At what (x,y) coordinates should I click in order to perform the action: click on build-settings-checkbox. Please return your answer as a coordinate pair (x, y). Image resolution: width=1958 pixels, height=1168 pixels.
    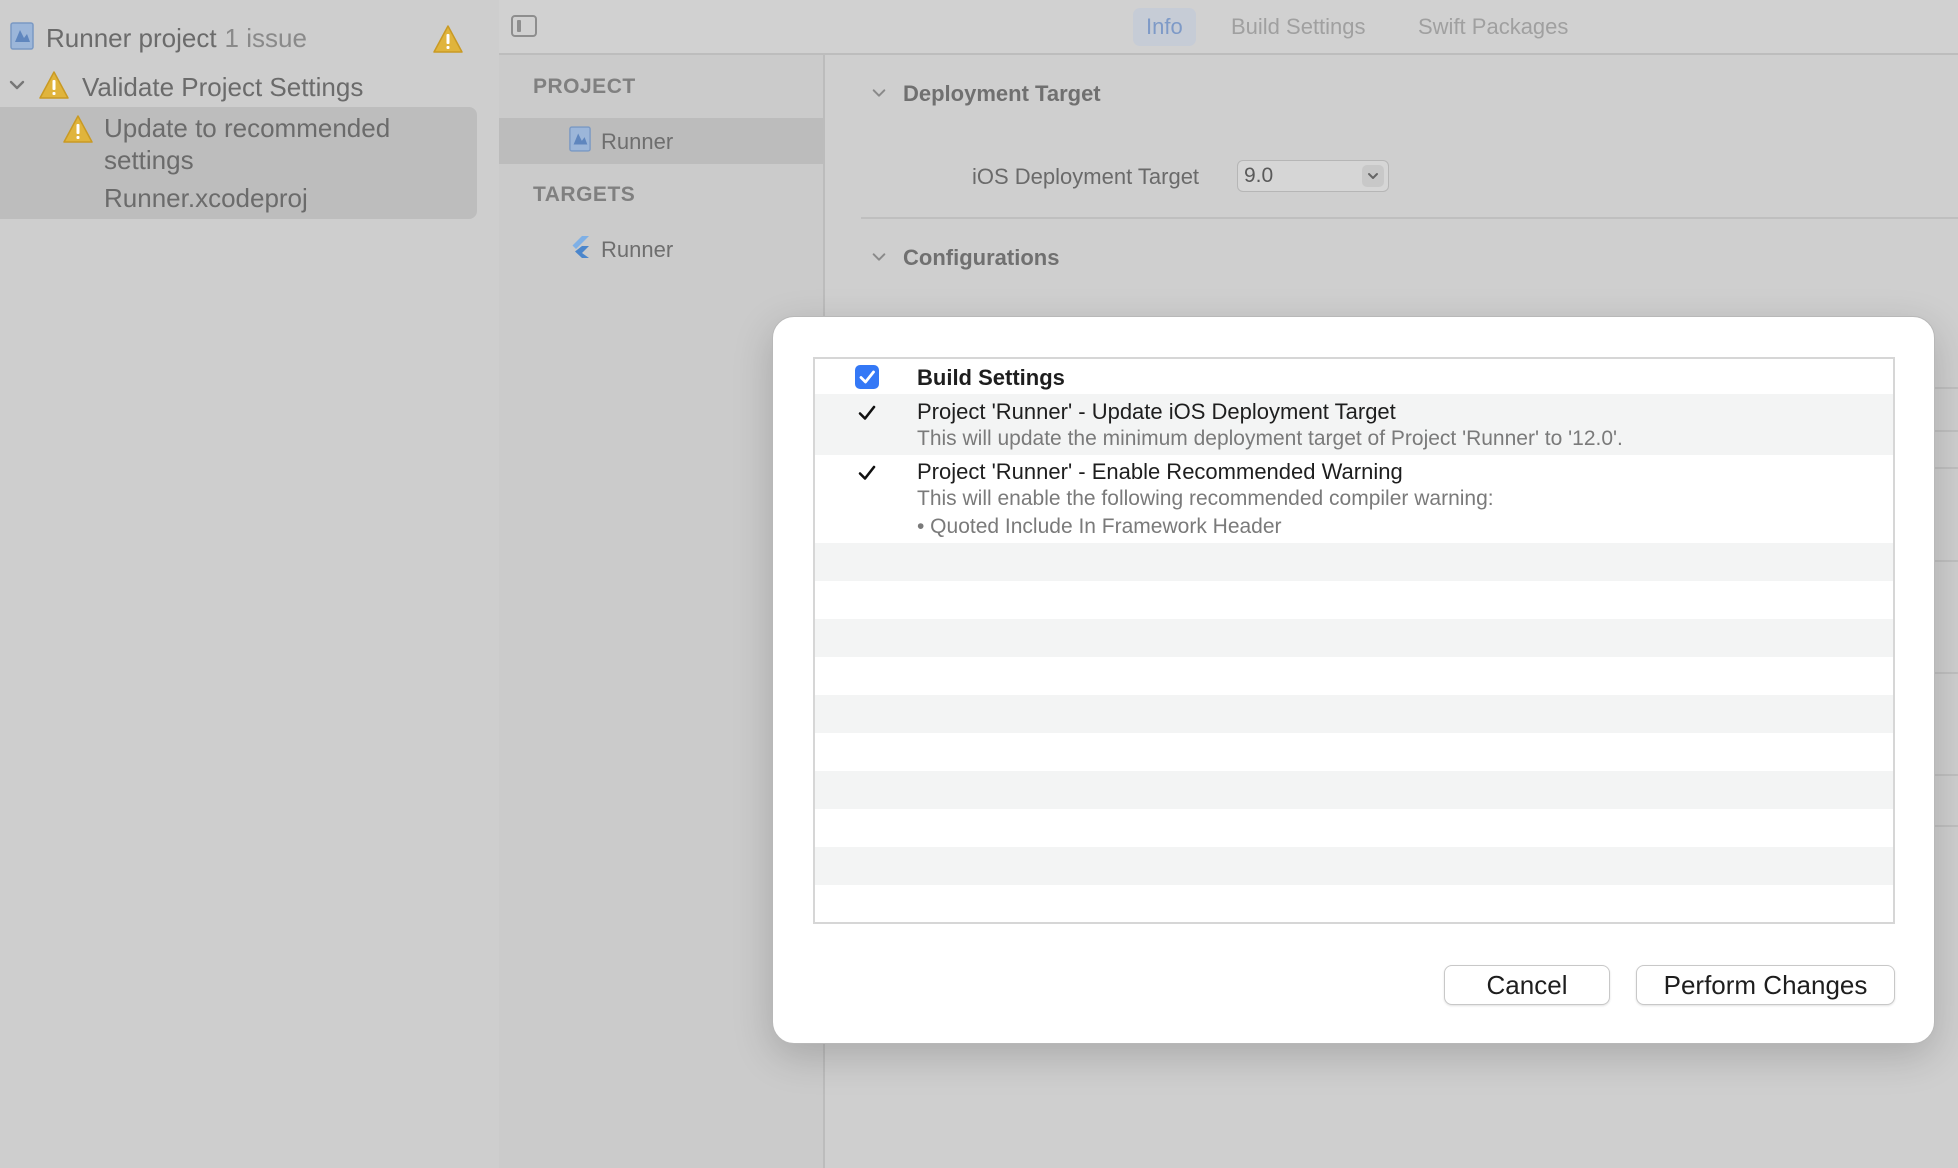
    Looking at the image, I should click on (867, 377).